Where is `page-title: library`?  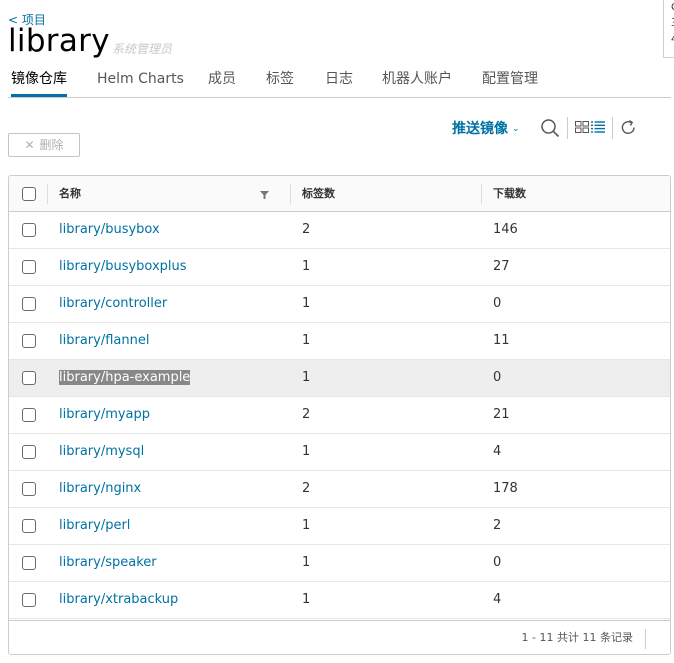
page-title: library is located at coordinates (59, 41).